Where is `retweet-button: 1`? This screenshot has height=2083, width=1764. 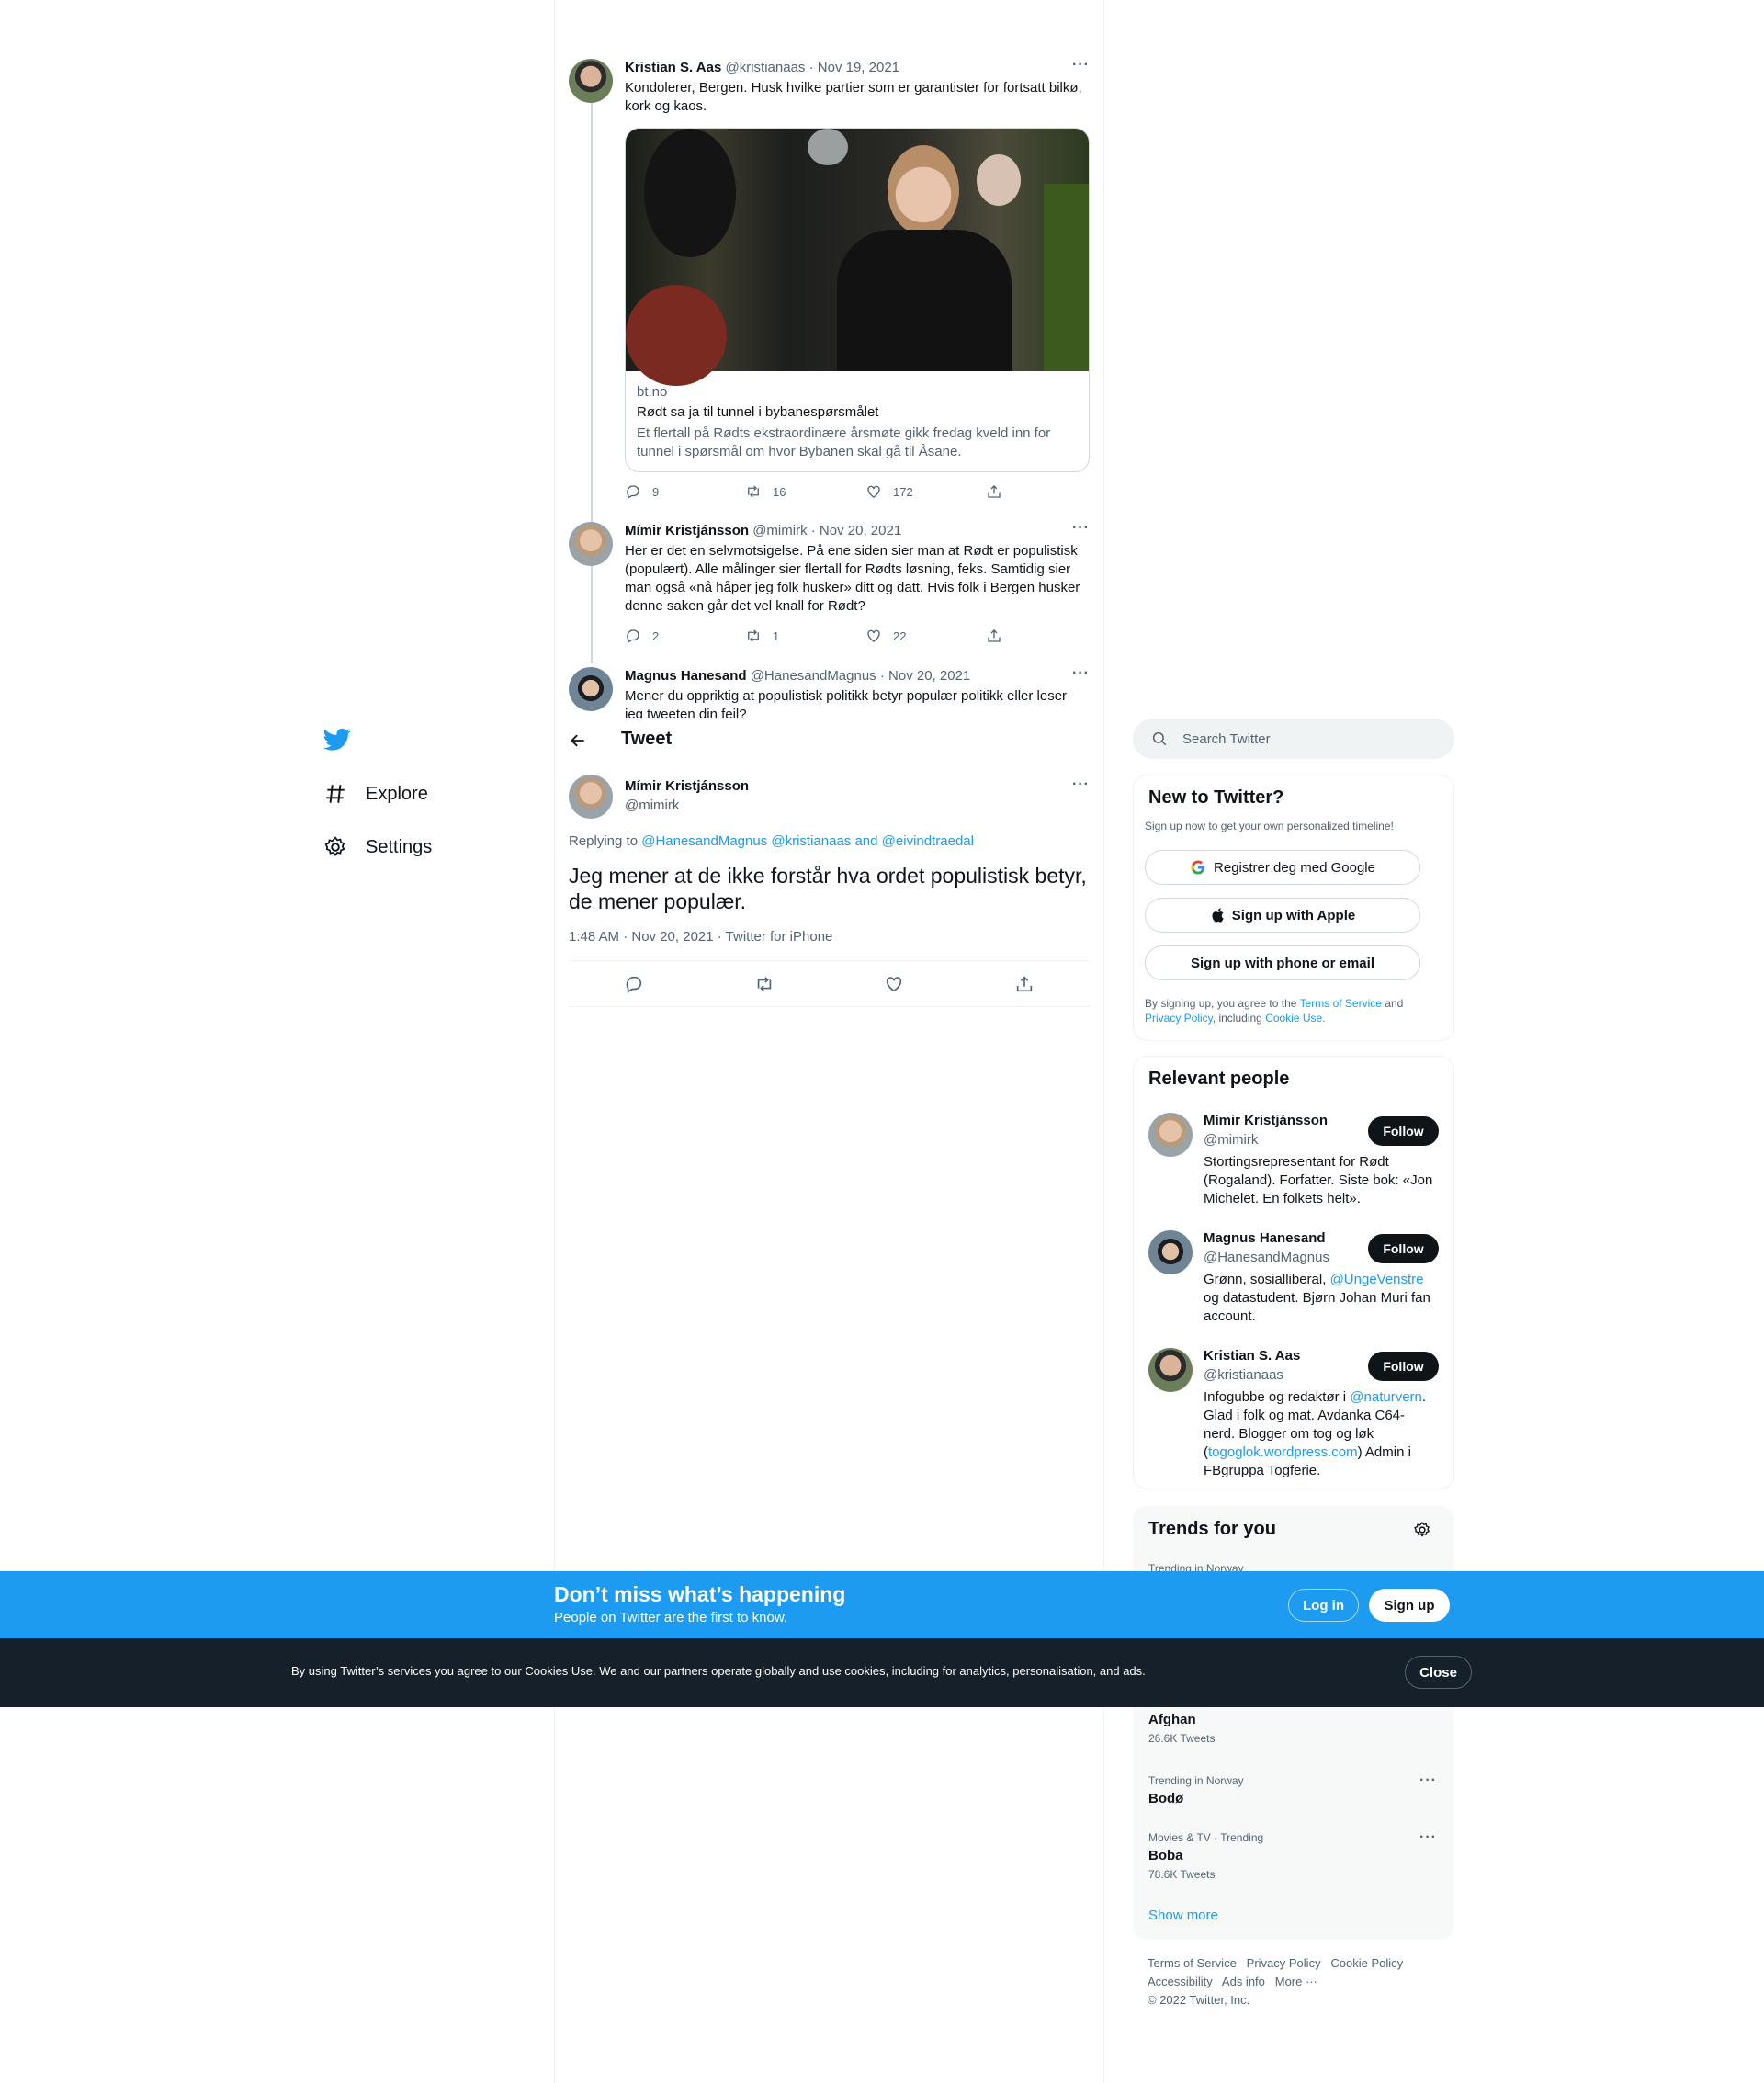
retweet-button: 1 is located at coordinates (805, 636).